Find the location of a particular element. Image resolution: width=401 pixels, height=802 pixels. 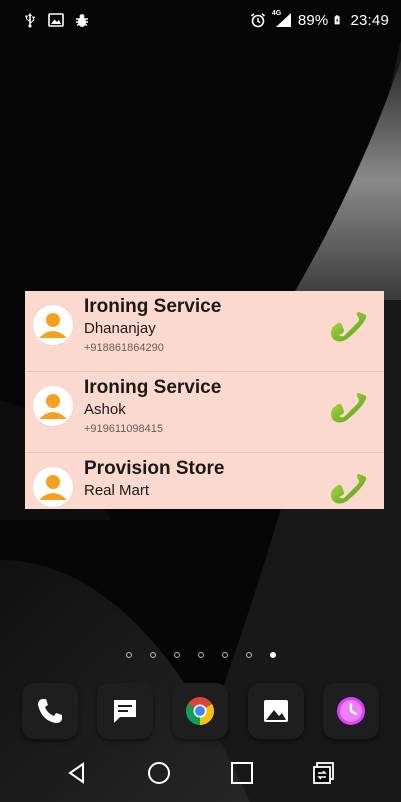

contact-title: Provision Store is located at coordinates (154, 468).